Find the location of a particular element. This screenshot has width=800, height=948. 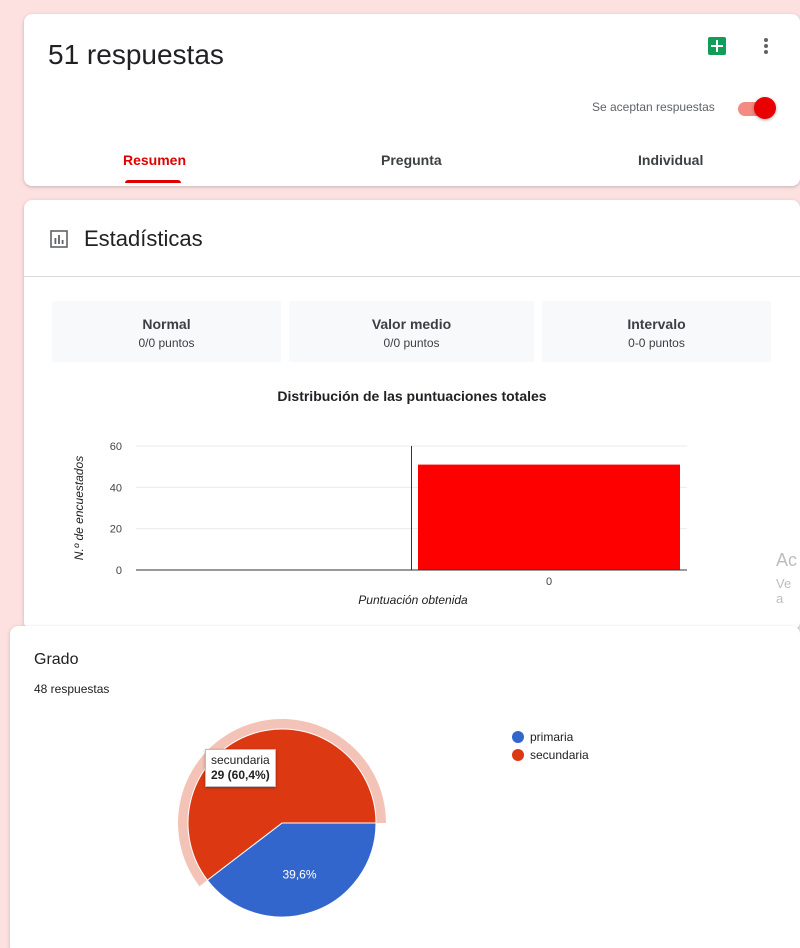

tab-individual: Individual is located at coordinates (670, 160).